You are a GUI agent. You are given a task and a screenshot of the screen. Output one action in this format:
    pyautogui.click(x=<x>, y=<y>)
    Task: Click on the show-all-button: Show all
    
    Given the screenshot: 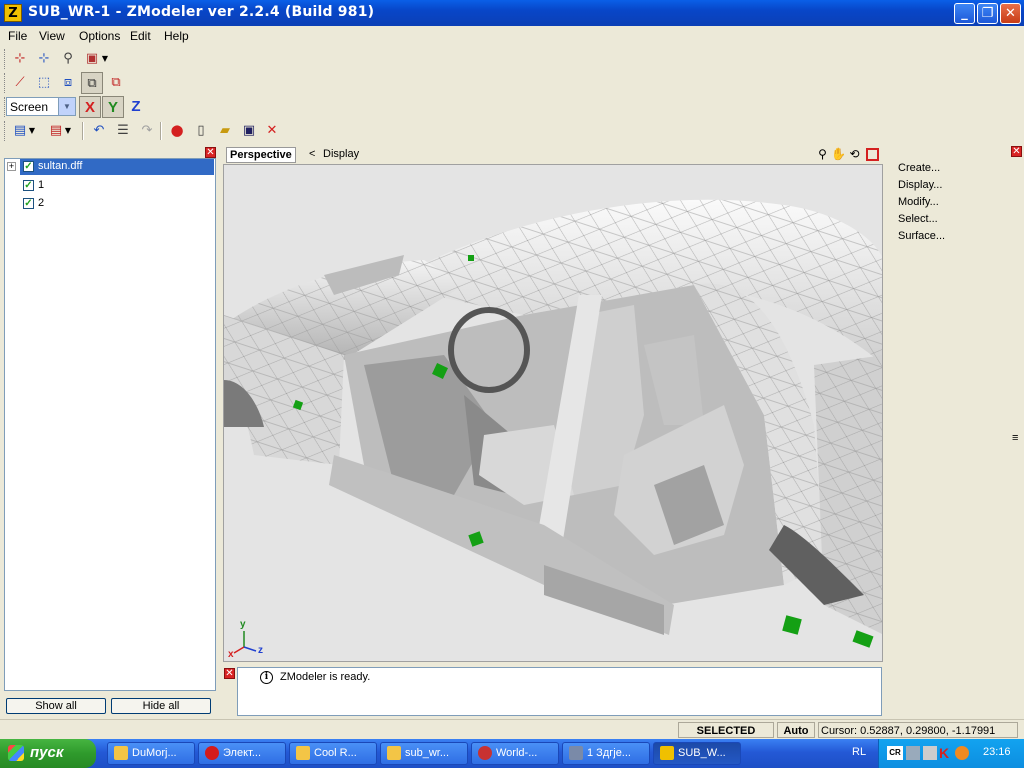 What is the action you would take?
    pyautogui.click(x=56, y=706)
    